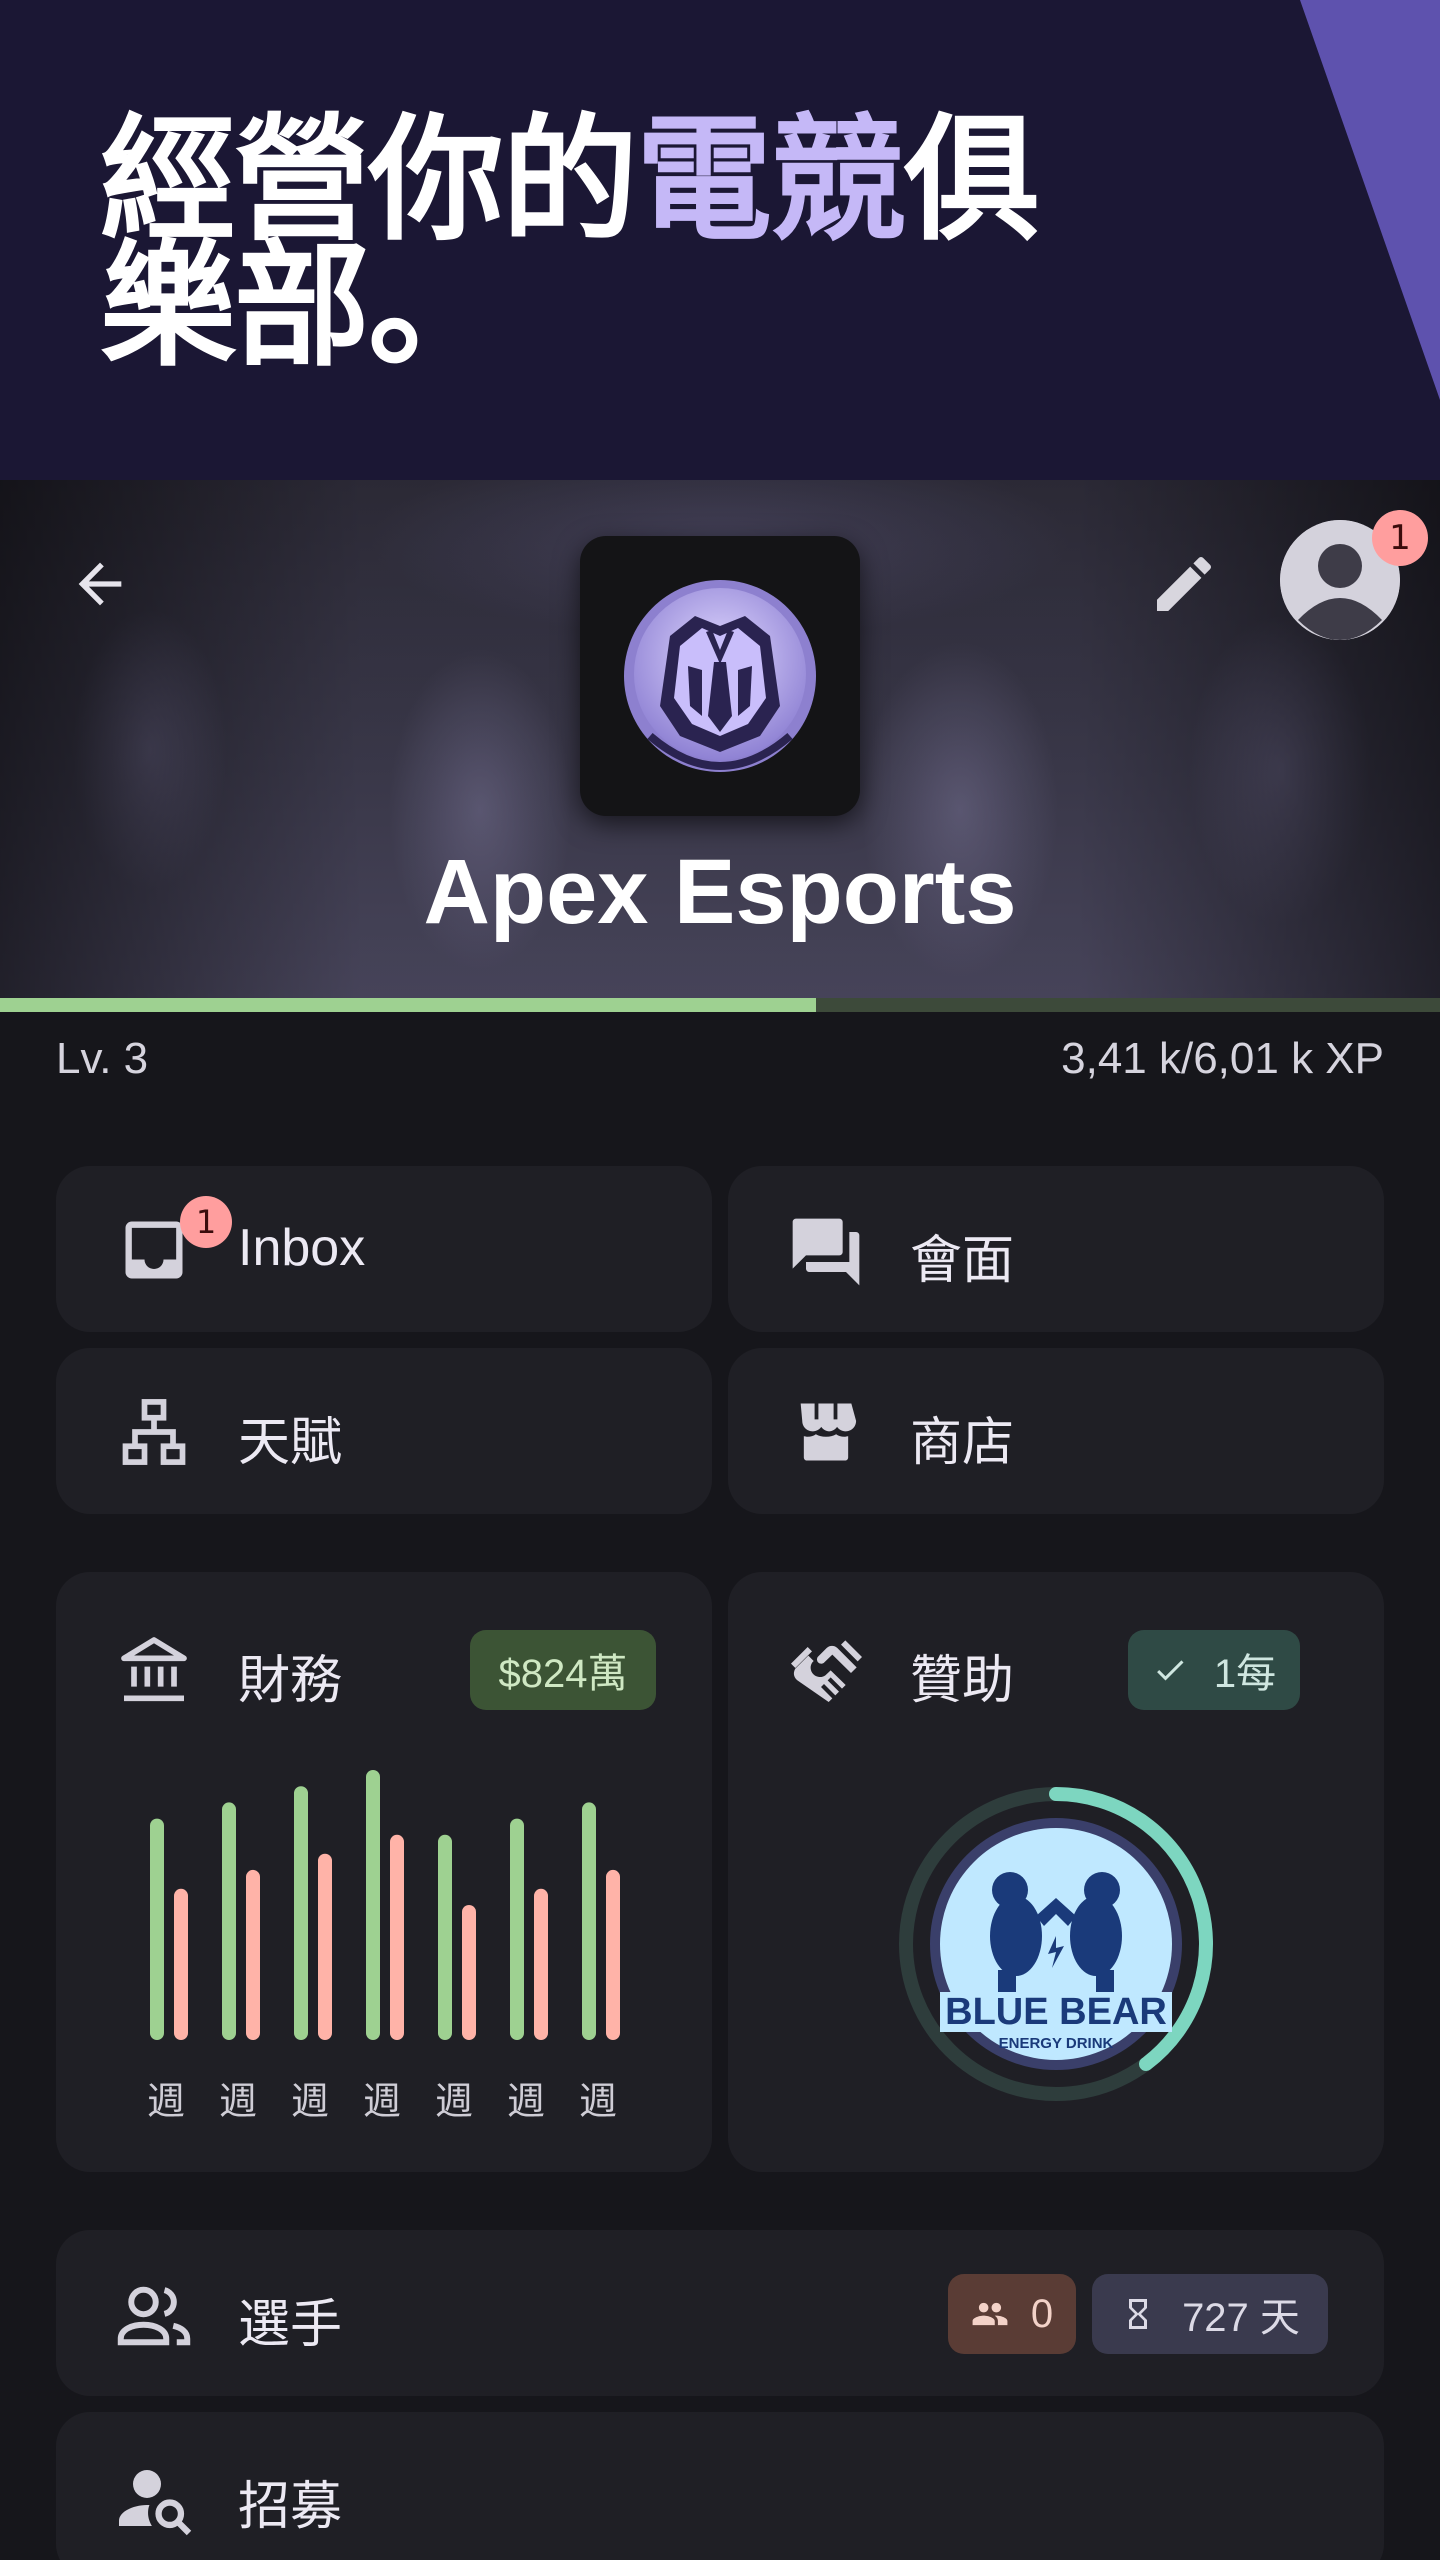 The image size is (1440, 2560). What do you see at coordinates (1056, 2043) in the screenshot?
I see `sponsor-logo-subtext: ENERGY DRINK` at bounding box center [1056, 2043].